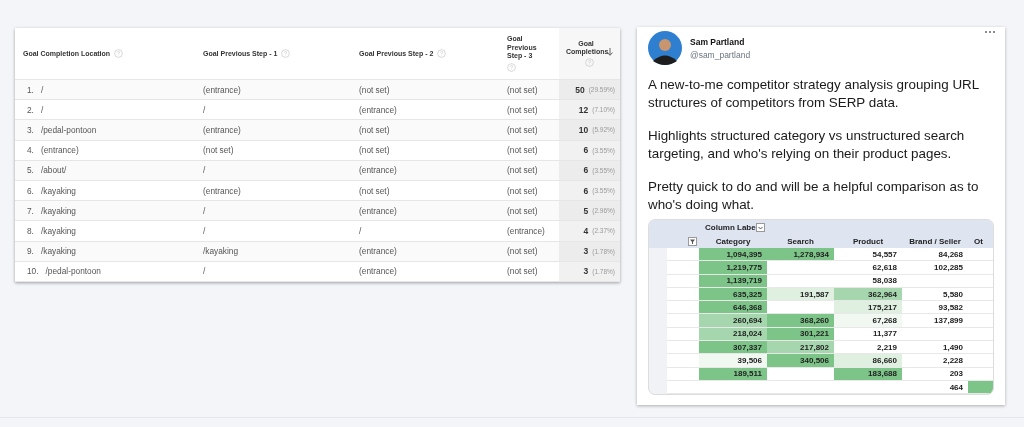 Image resolution: width=1024 pixels, height=427 pixels. I want to click on row-number: 1., so click(30, 89).